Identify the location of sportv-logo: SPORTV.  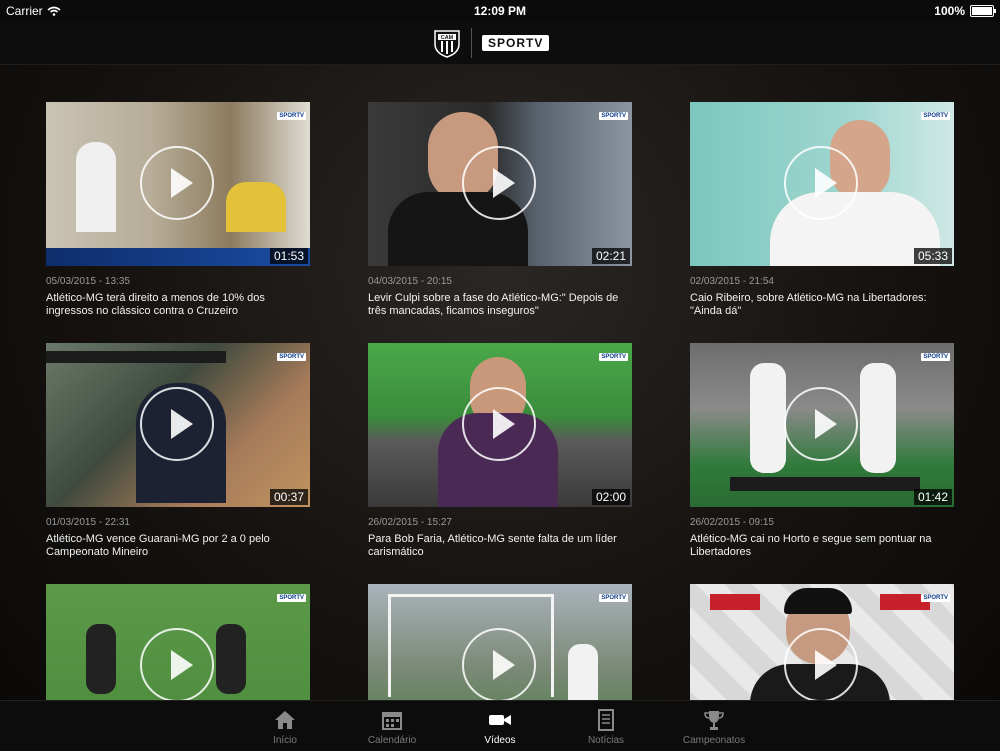
(516, 43).